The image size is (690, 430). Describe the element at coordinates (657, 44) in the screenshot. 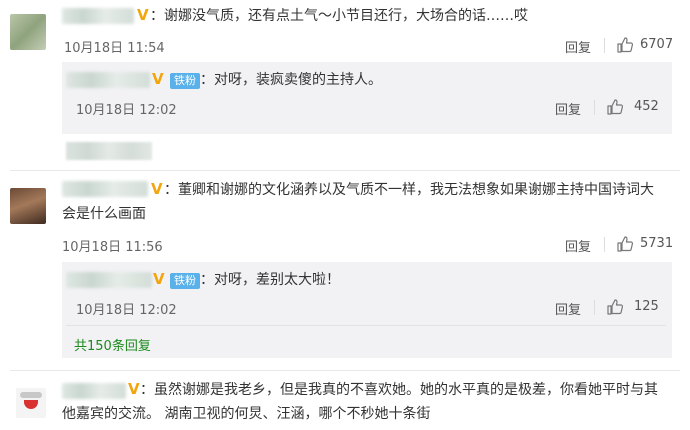

I see `like-count: 6707` at that location.